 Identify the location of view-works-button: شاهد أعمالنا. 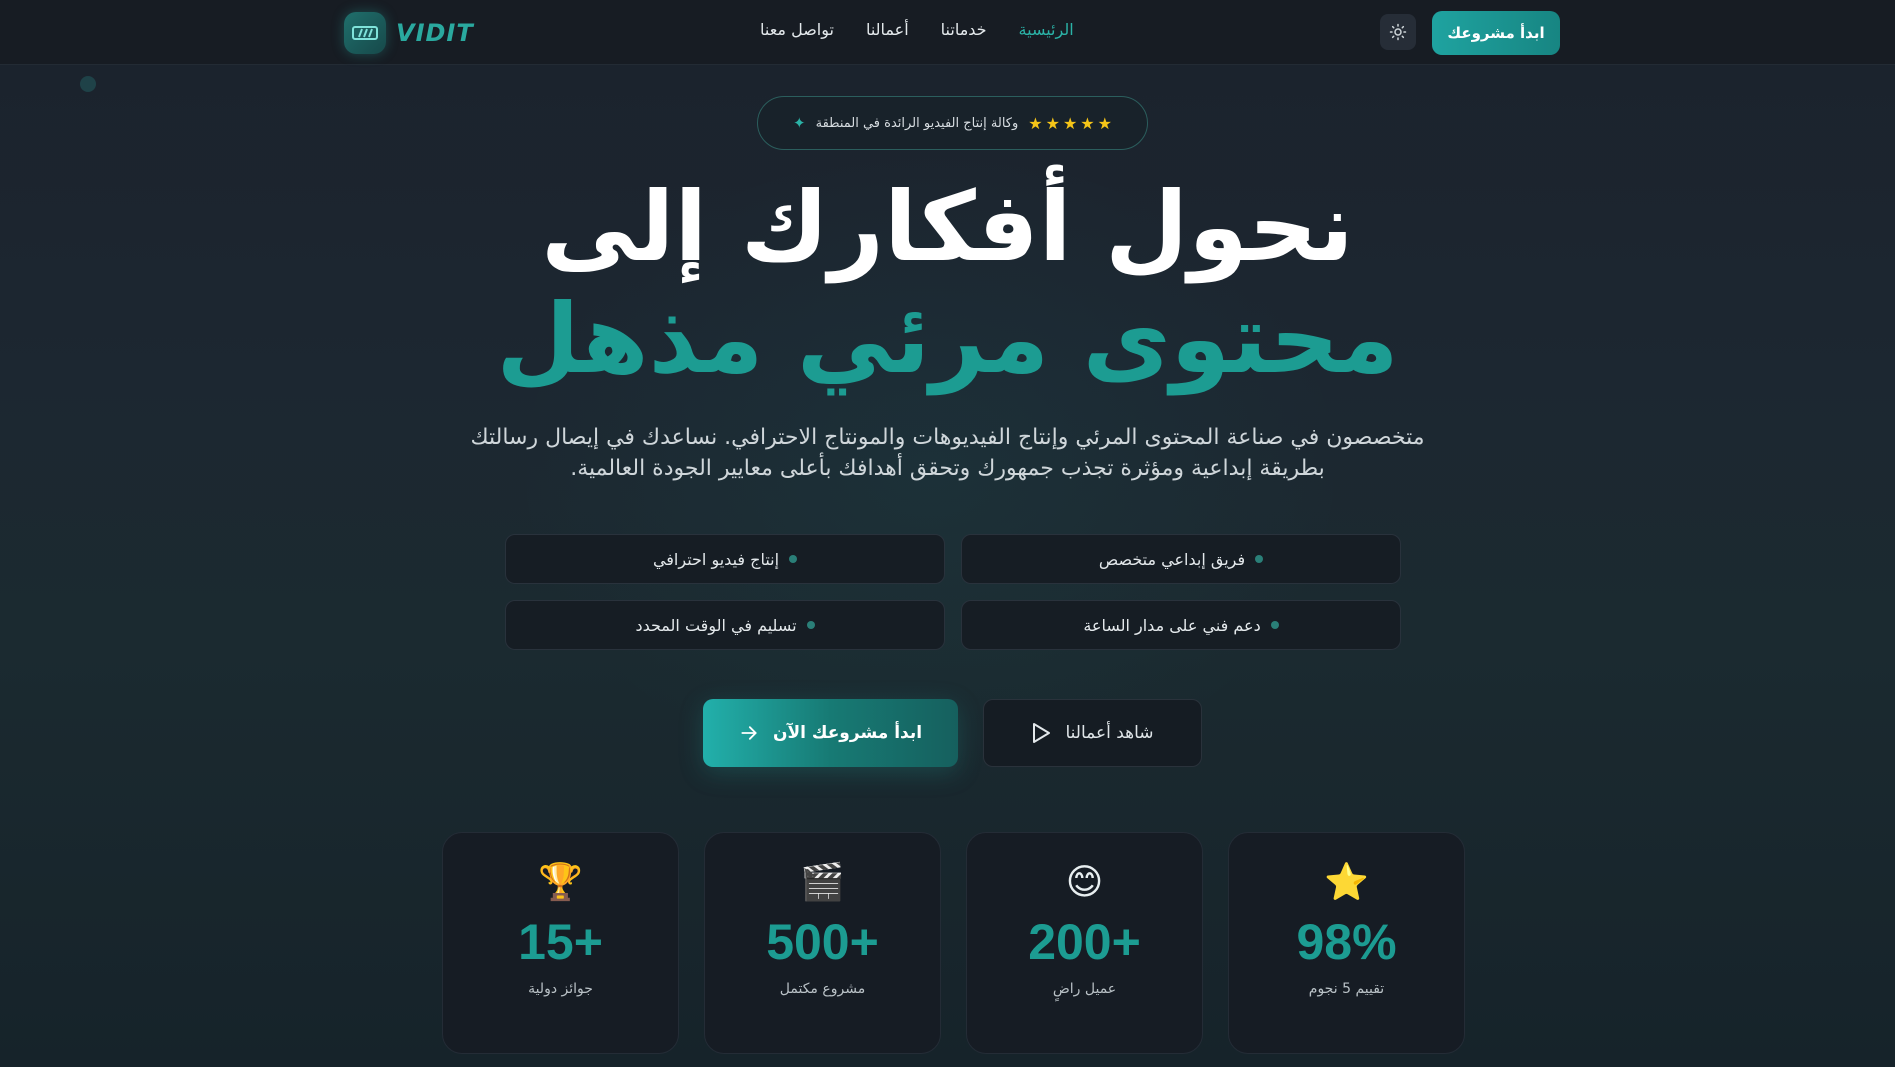
(1092, 733).